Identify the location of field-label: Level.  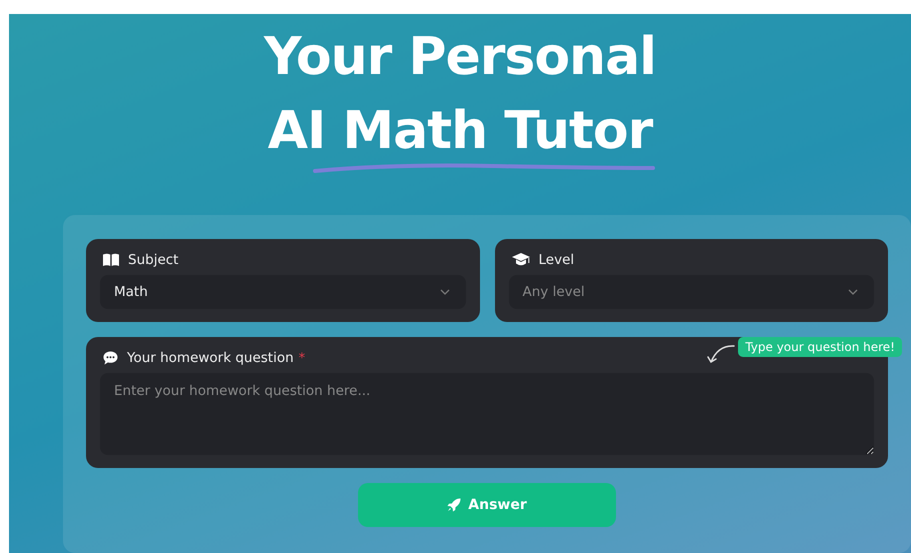
(556, 260).